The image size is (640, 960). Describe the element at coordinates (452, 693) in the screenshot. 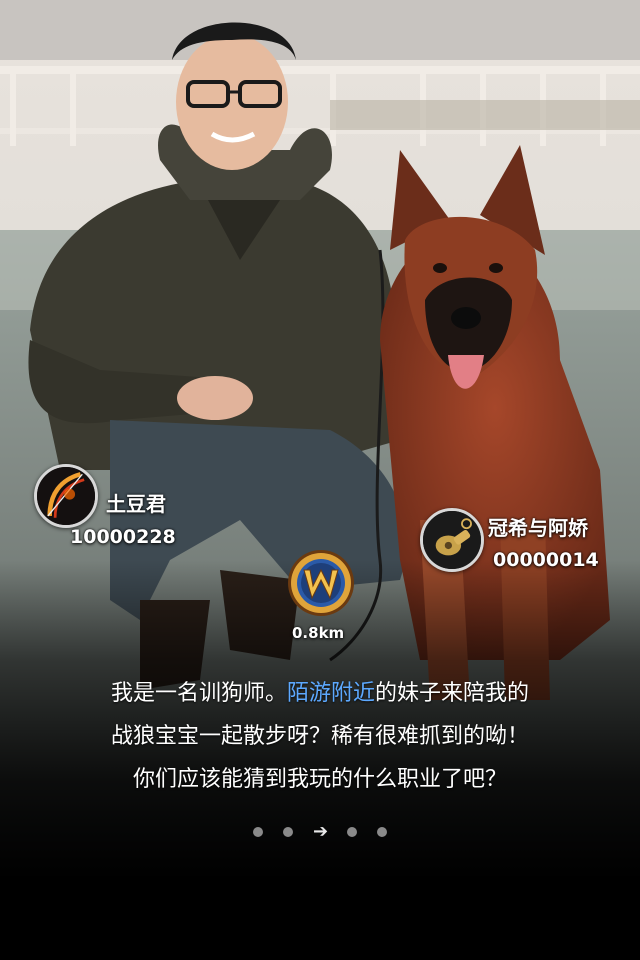

I see `caption-text: 的妹子来陪我的` at that location.